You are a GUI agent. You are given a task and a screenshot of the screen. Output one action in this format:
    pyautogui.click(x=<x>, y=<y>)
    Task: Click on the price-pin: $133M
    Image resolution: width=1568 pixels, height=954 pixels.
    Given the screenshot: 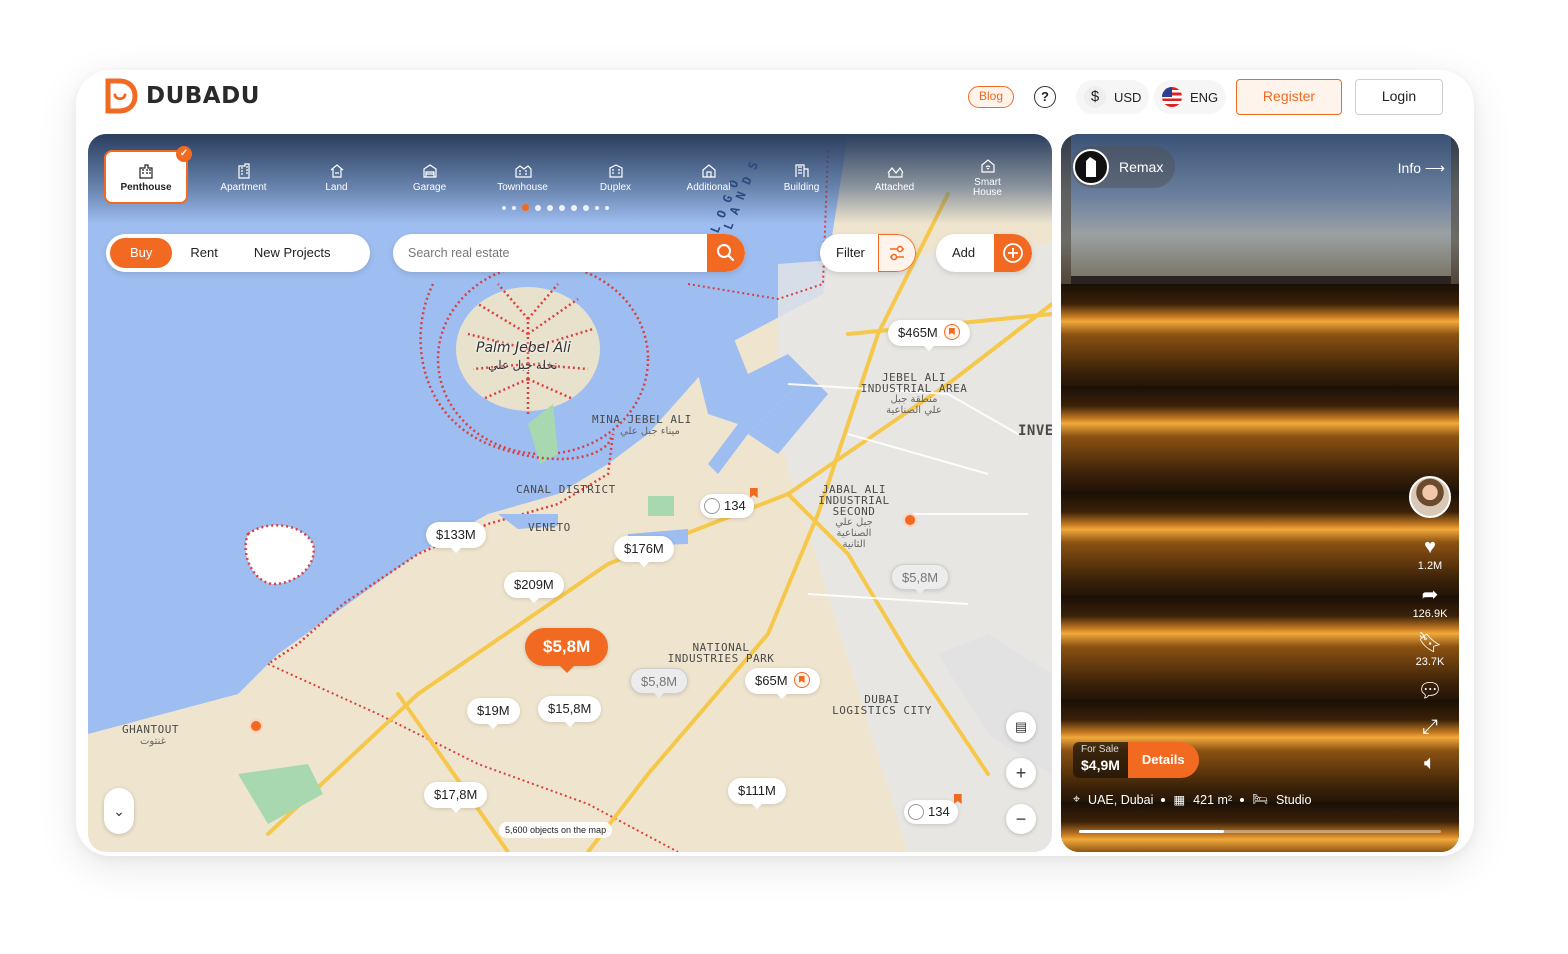 What is the action you would take?
    pyautogui.click(x=456, y=537)
    